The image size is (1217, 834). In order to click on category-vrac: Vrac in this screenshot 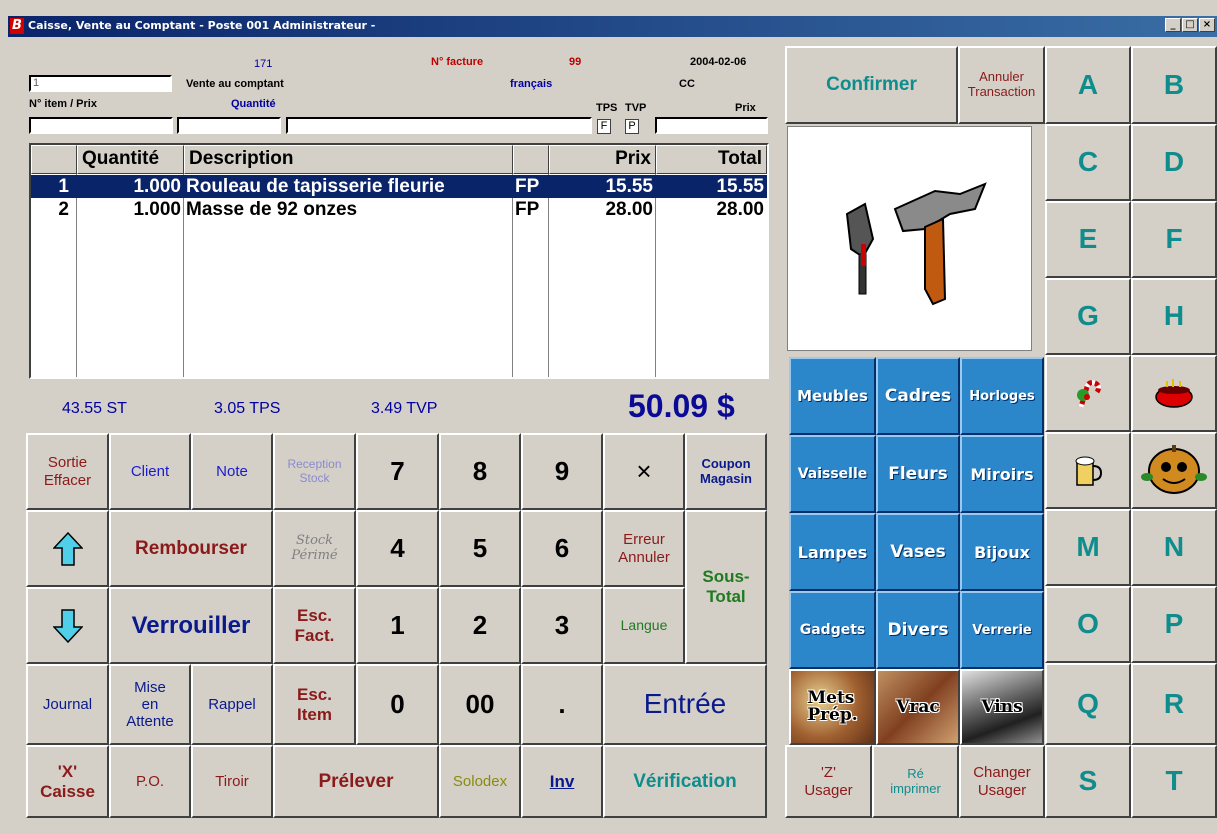, I will do `click(918, 707)`.